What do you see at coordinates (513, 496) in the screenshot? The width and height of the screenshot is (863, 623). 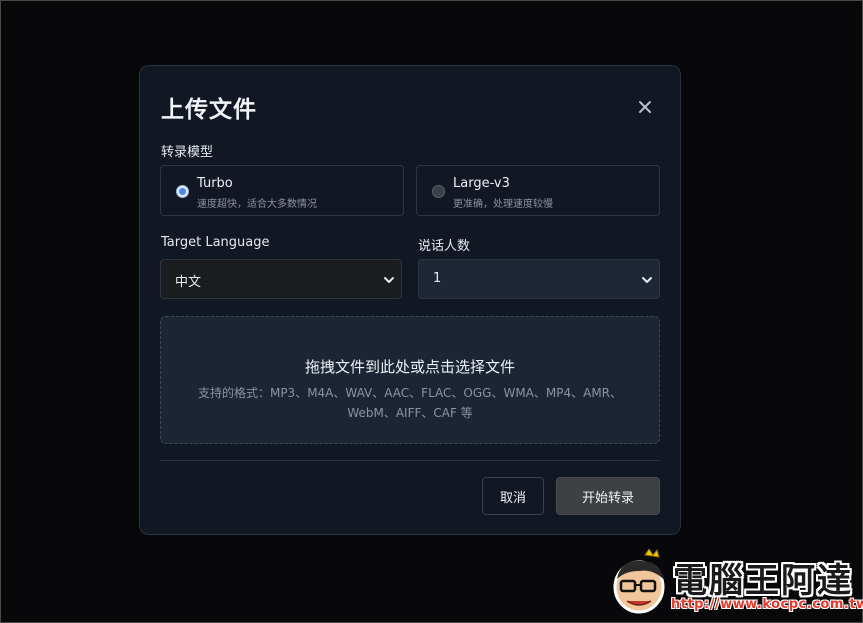 I see `cancel-button: 取消` at bounding box center [513, 496].